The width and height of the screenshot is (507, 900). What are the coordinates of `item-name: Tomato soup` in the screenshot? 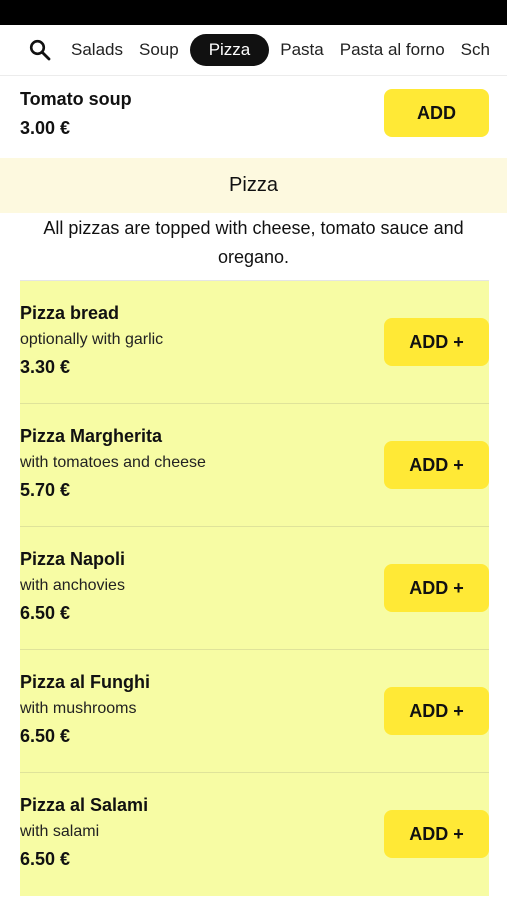 It's located at (76, 99).